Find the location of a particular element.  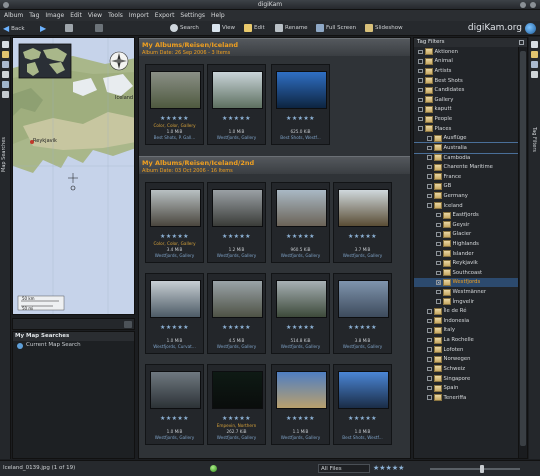

tag-filter-item: Glacier is located at coordinates (466, 235).